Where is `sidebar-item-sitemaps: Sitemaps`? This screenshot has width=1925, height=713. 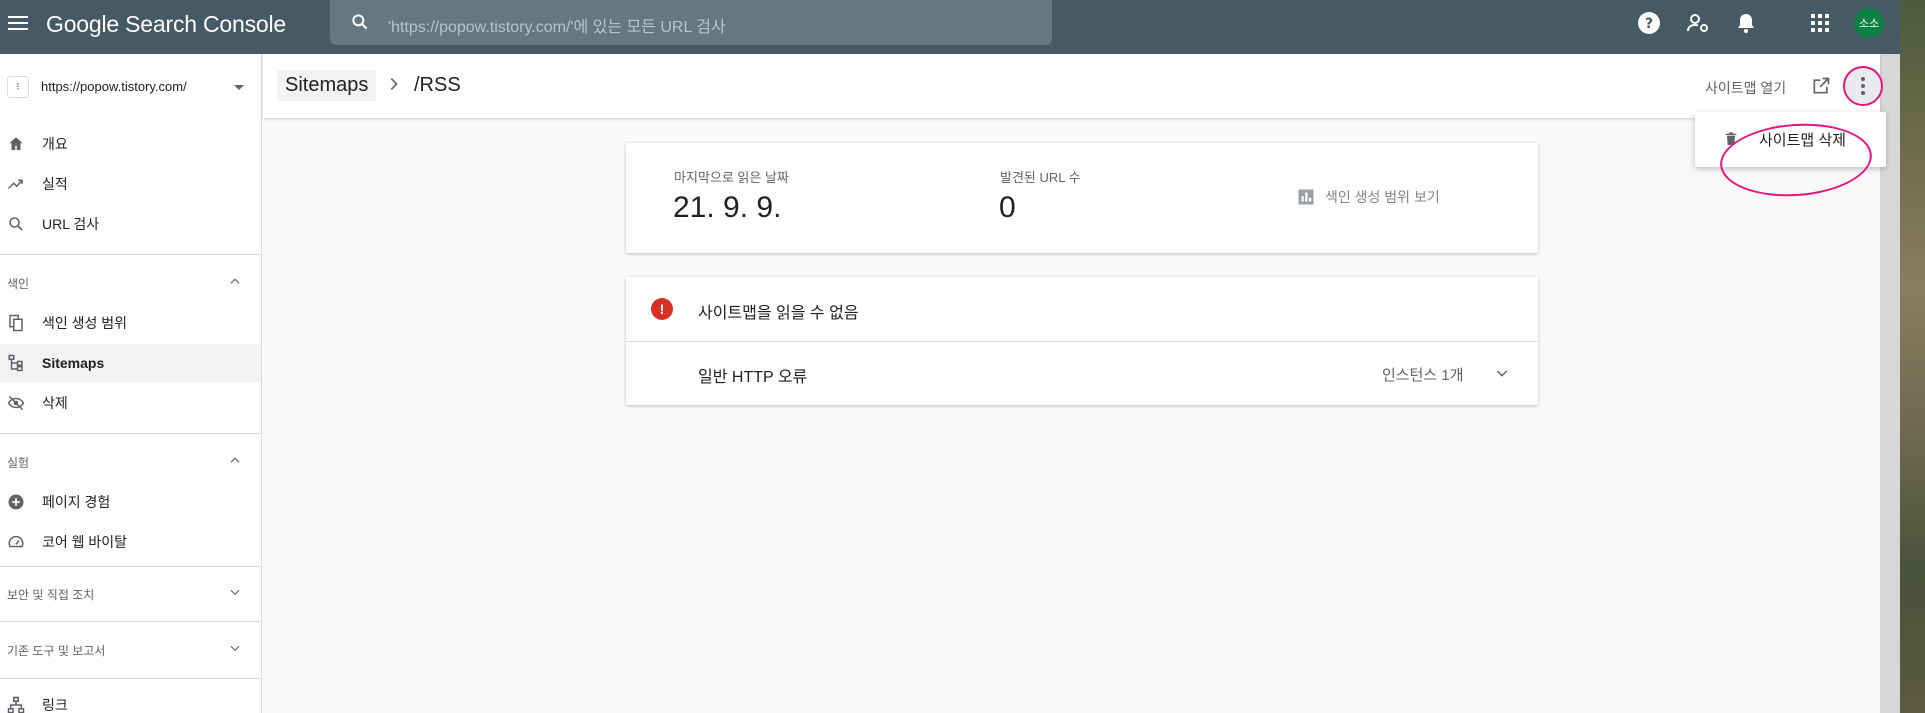 sidebar-item-sitemaps: Sitemaps is located at coordinates (130, 363).